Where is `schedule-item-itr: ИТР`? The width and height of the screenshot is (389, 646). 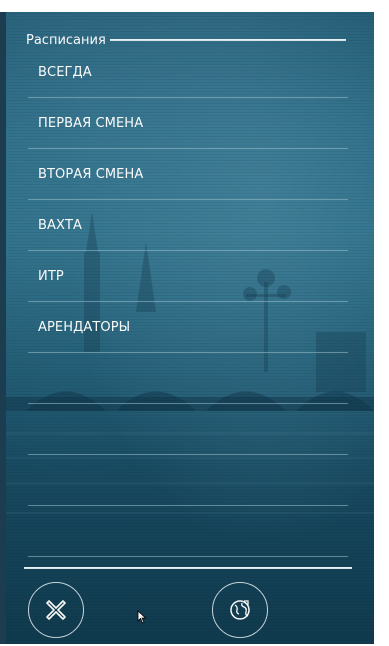
schedule-item-itr: ИТР is located at coordinates (188, 276).